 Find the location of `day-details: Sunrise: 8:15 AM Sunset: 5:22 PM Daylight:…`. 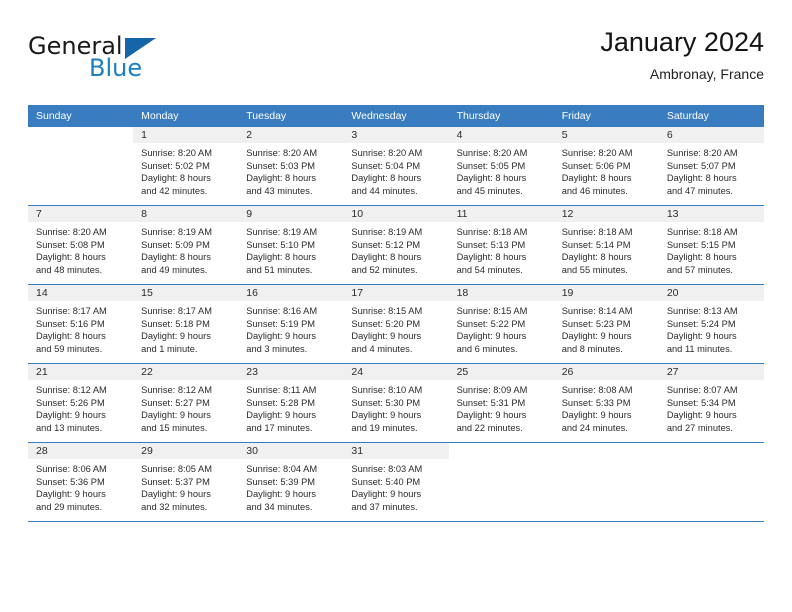

day-details: Sunrise: 8:15 AM Sunset: 5:22 PM Daylight:… is located at coordinates (501, 328).